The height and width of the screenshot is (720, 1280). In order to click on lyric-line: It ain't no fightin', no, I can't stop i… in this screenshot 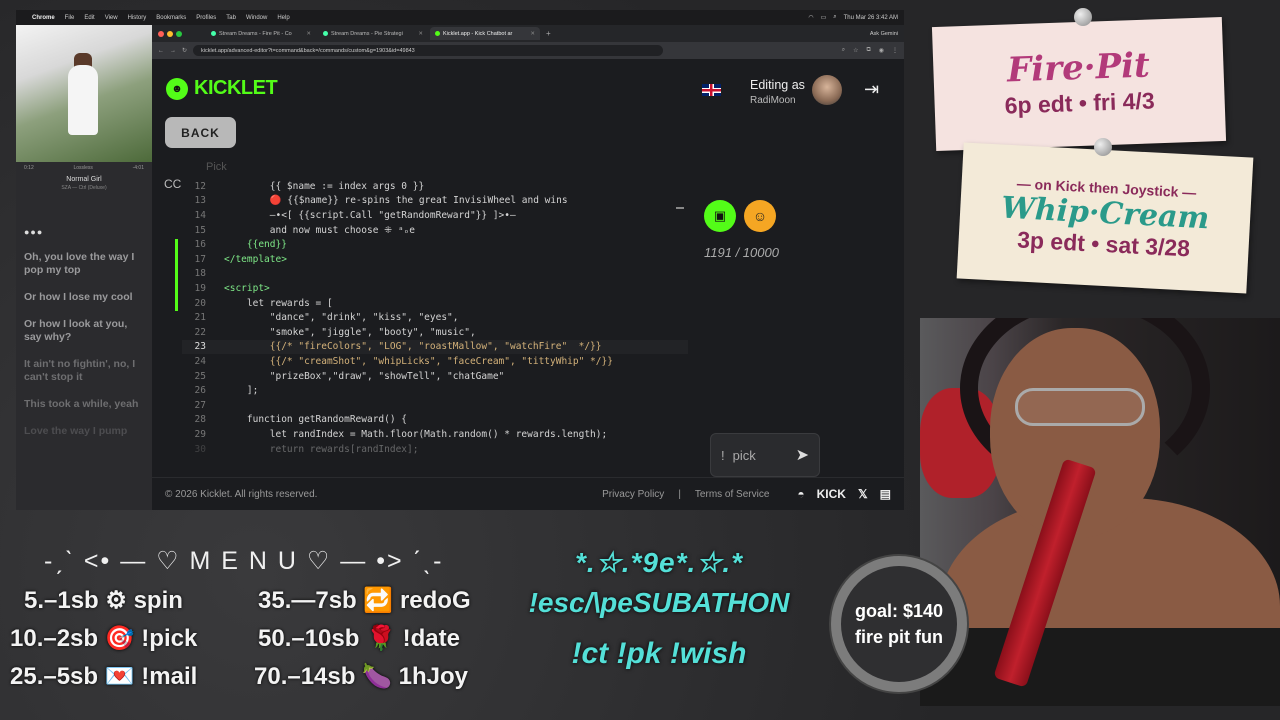, I will do `click(84, 371)`.